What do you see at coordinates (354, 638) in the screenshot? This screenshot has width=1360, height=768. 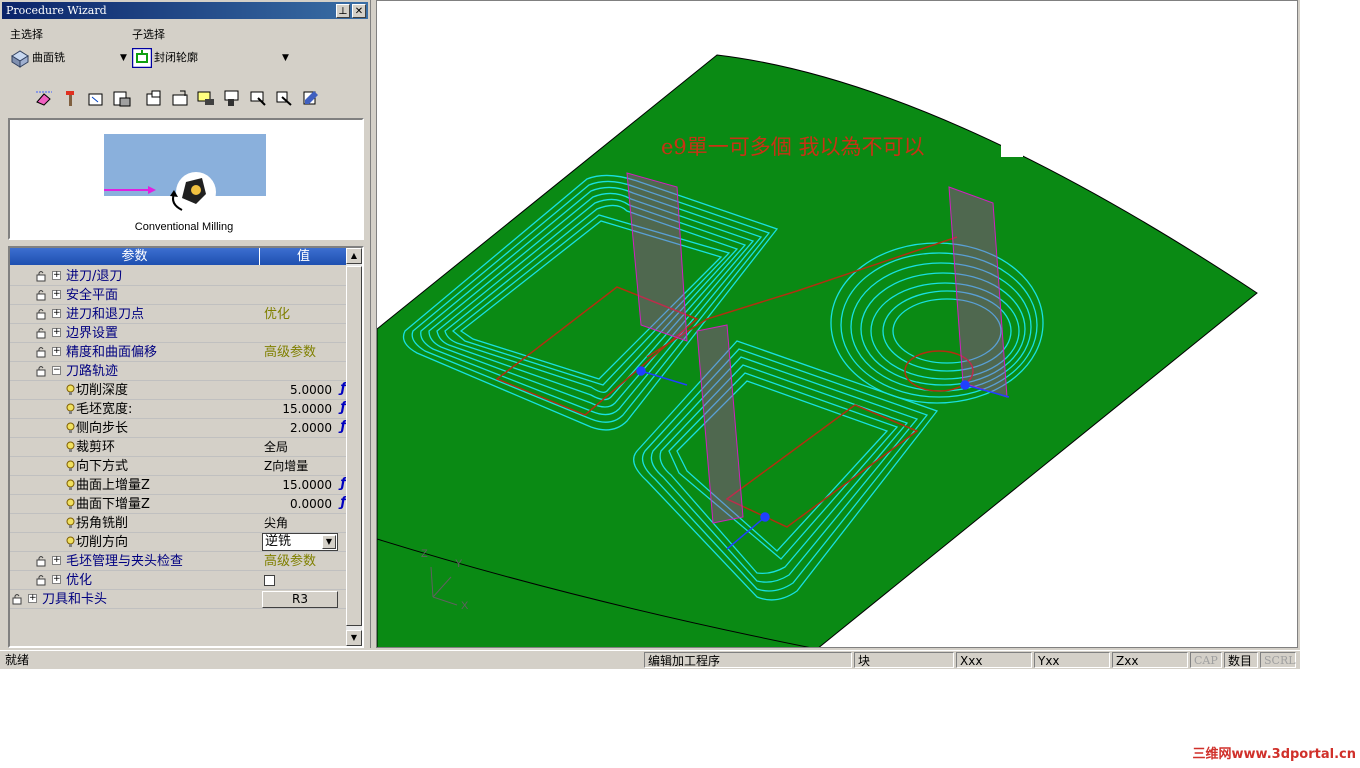 I see `scroll-down-button: ▼` at bounding box center [354, 638].